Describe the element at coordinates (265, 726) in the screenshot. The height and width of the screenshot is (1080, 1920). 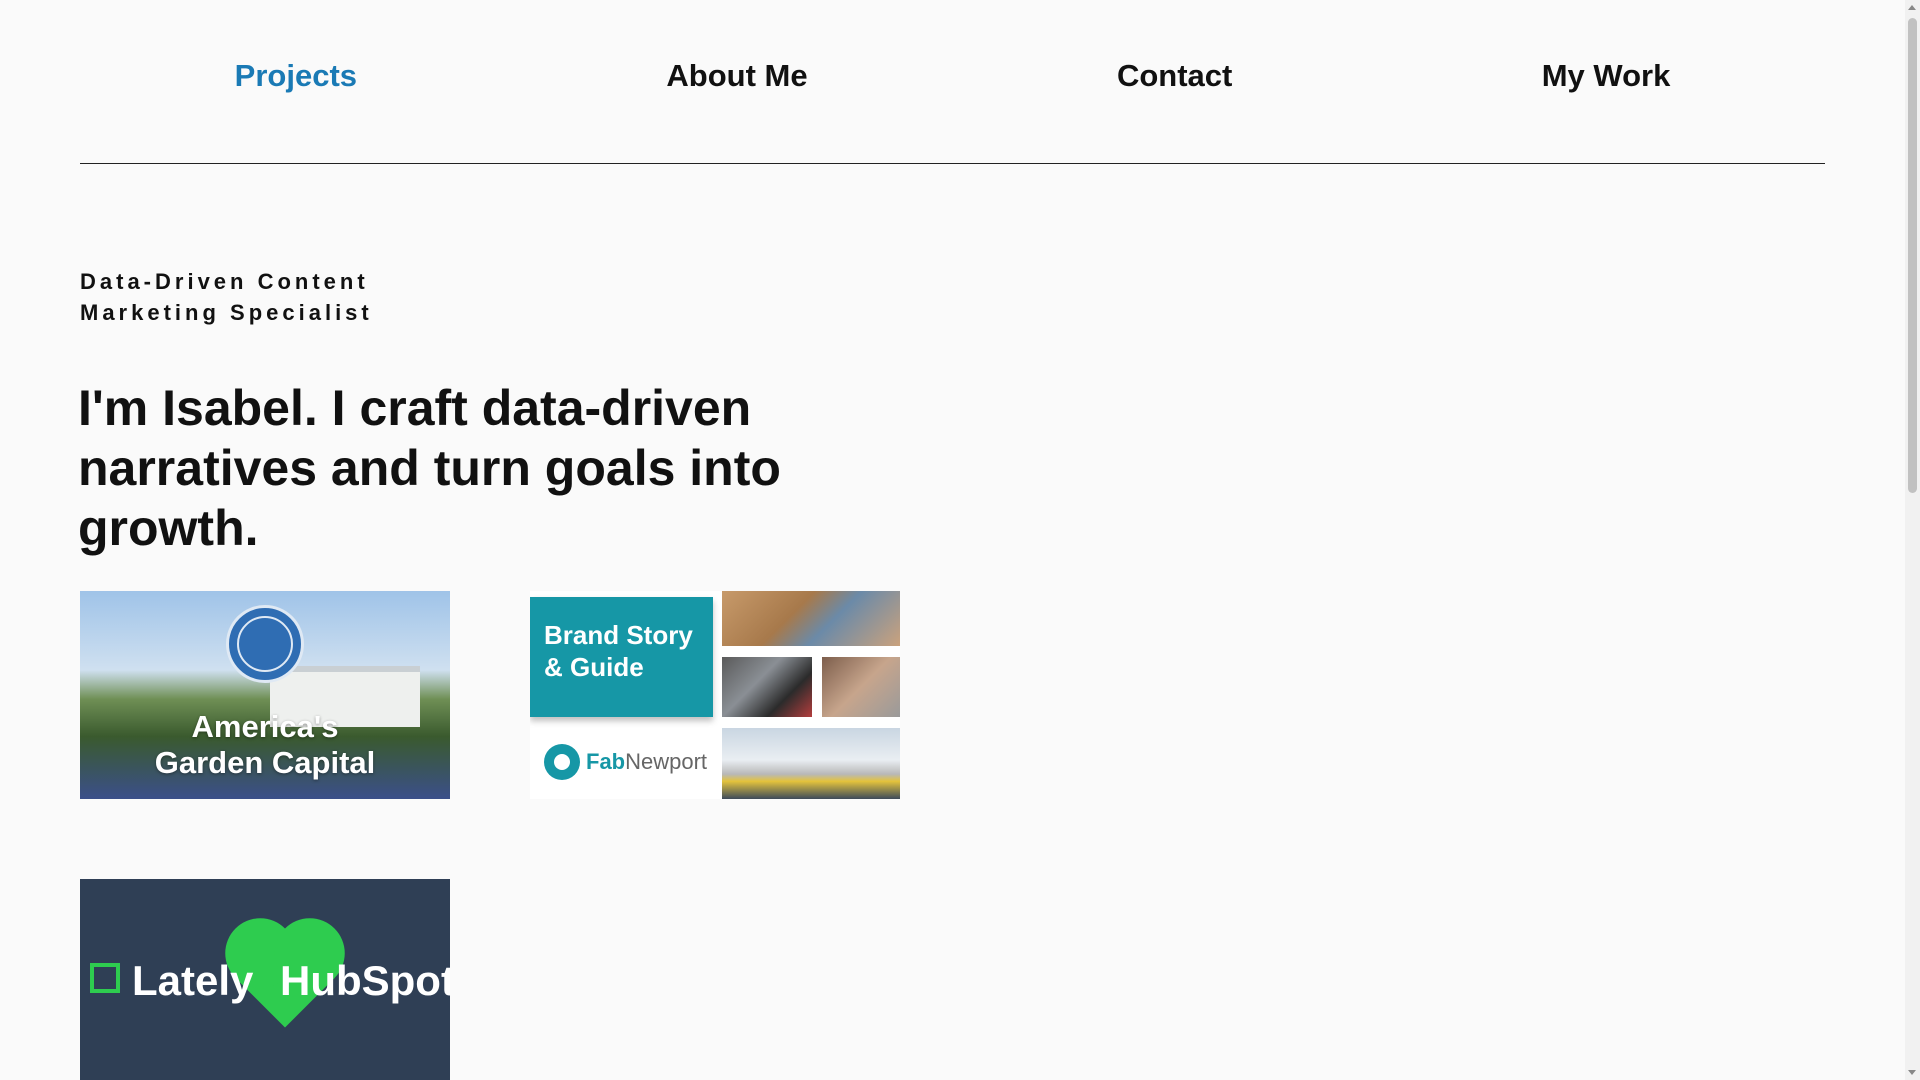
I see `garden-title-line1: America's` at that location.